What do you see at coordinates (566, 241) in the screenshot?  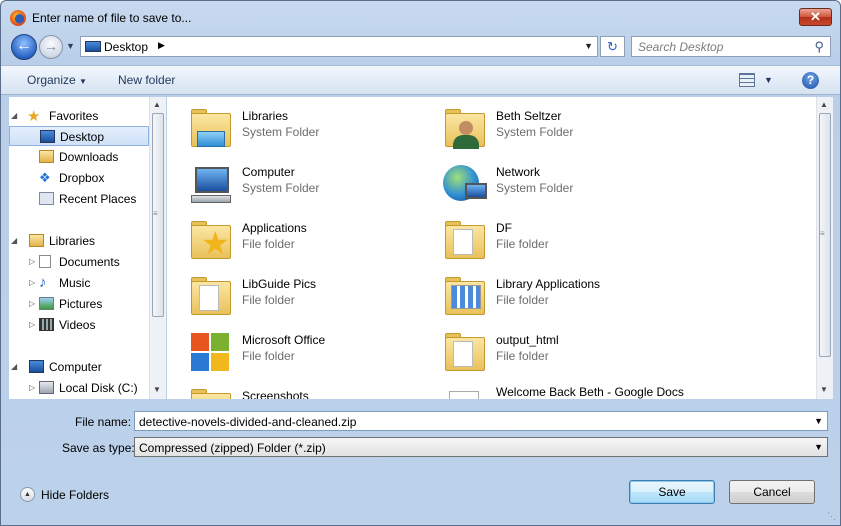 I see `file-item-df: DF File folder` at bounding box center [566, 241].